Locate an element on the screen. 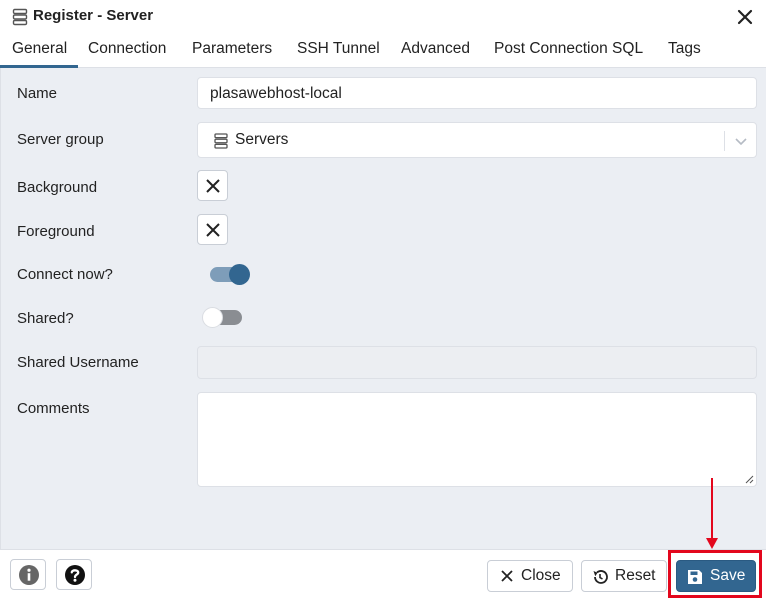 Image resolution: width=766 pixels, height=600 pixels. info-button is located at coordinates (28, 574).